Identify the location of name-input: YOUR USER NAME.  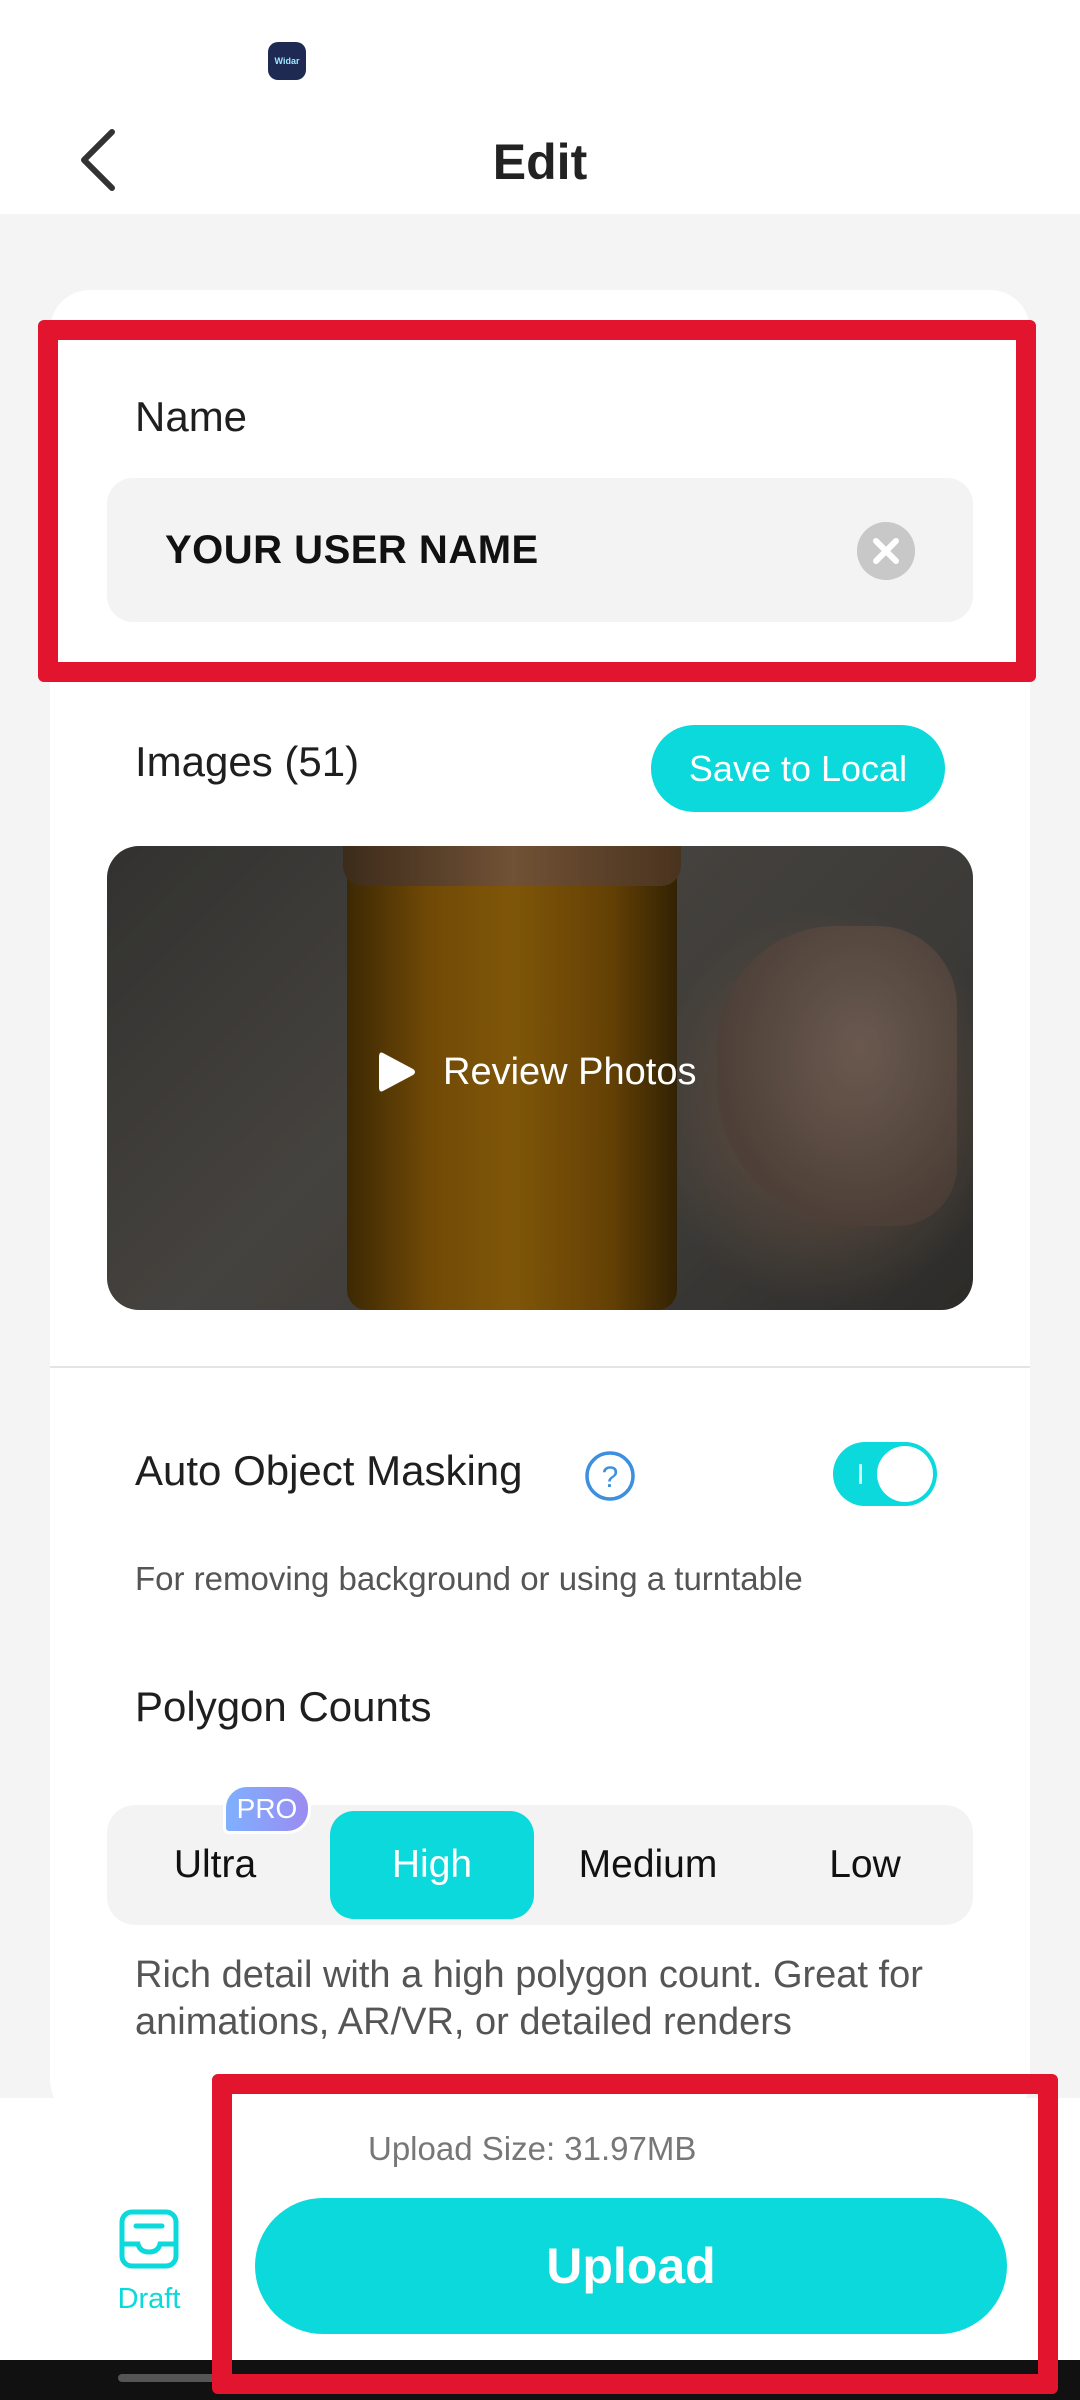
(540, 550).